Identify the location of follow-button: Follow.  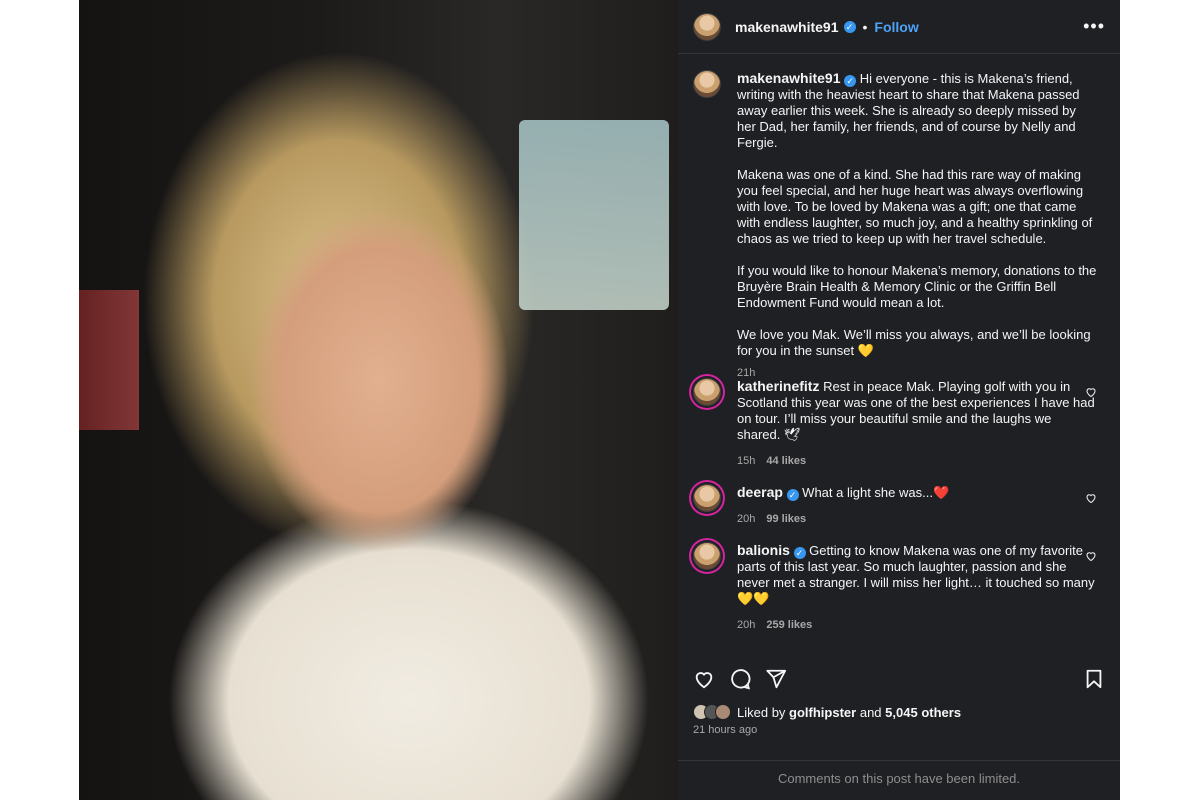
(896, 27).